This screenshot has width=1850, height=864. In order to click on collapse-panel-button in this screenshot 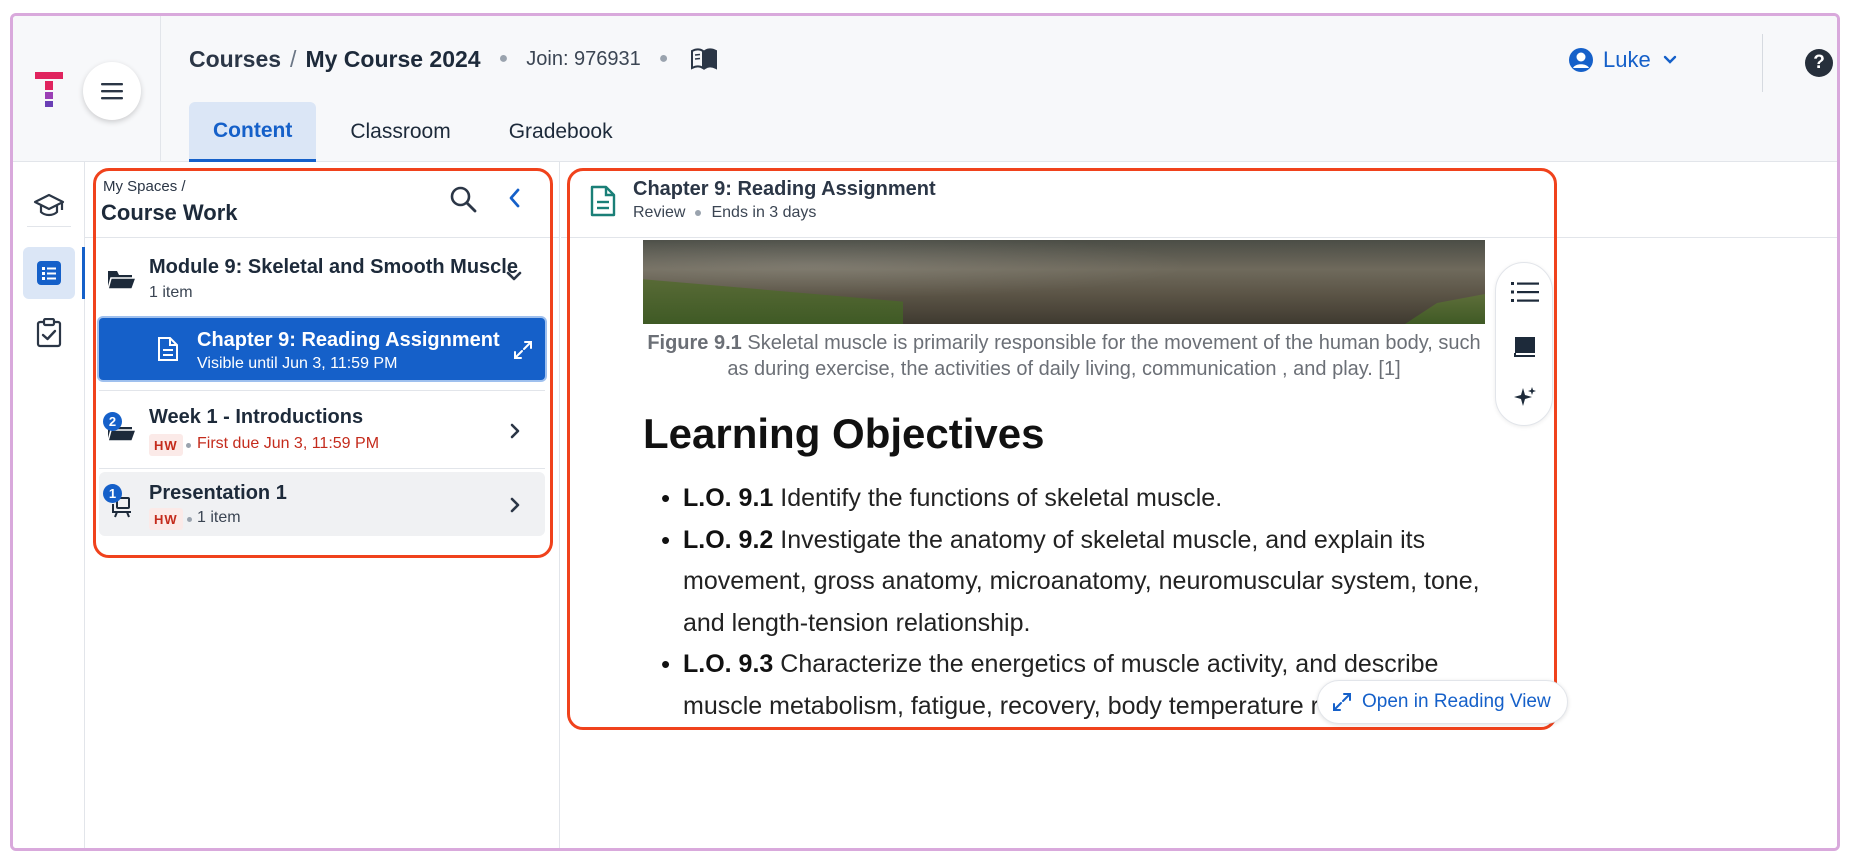, I will do `click(514, 200)`.